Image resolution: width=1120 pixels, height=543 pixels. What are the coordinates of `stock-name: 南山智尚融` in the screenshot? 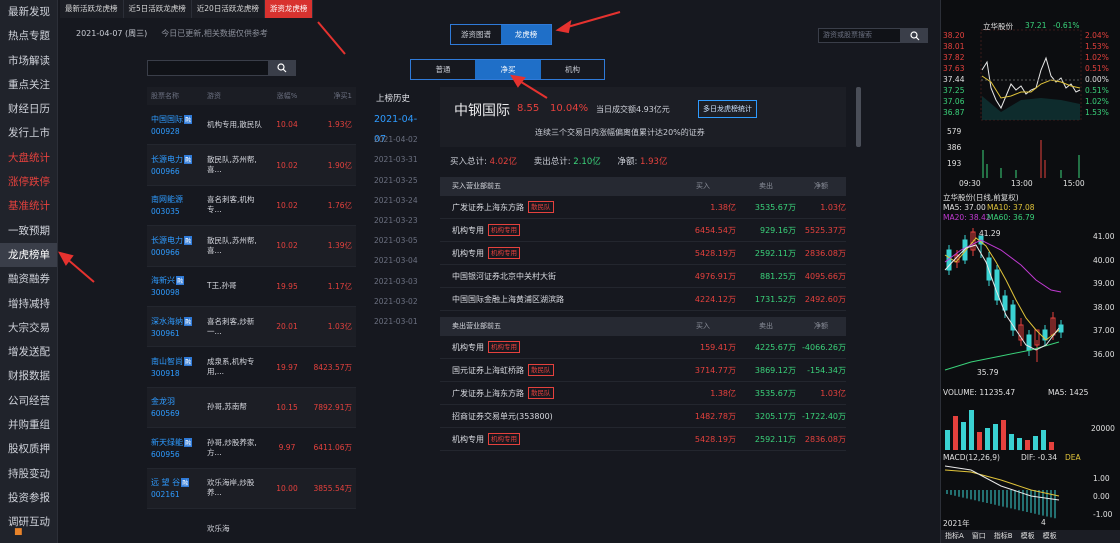 It's located at (179, 361).